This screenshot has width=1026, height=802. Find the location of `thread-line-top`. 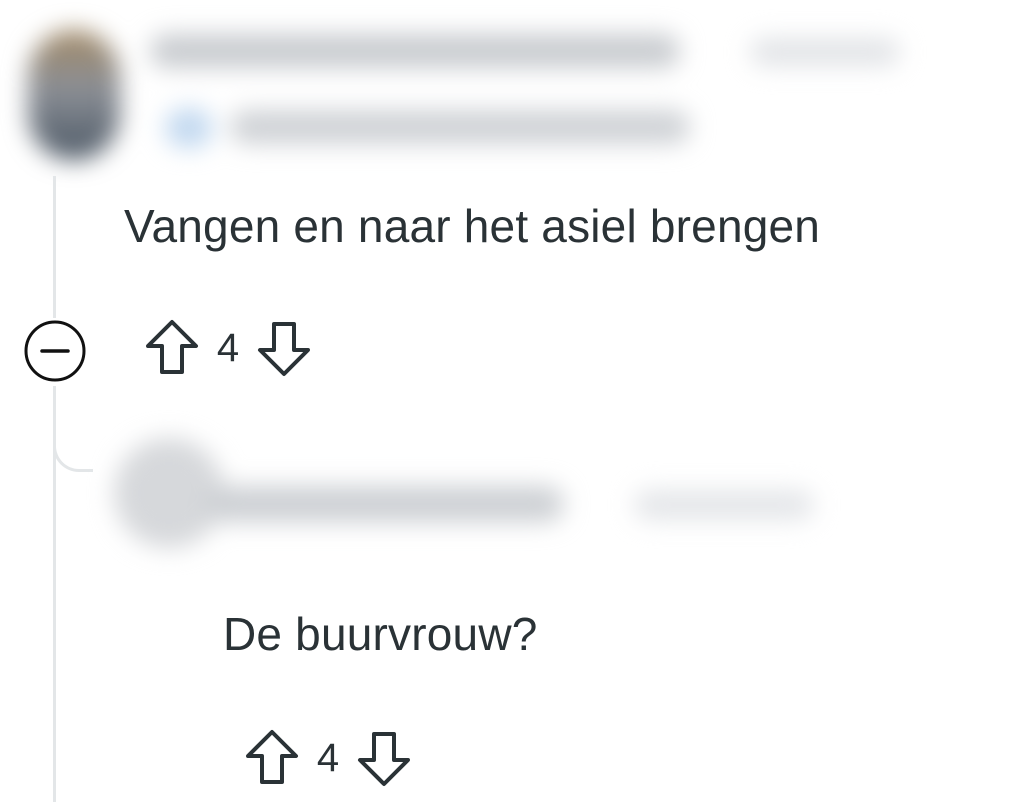

thread-line-top is located at coordinates (54, 249).